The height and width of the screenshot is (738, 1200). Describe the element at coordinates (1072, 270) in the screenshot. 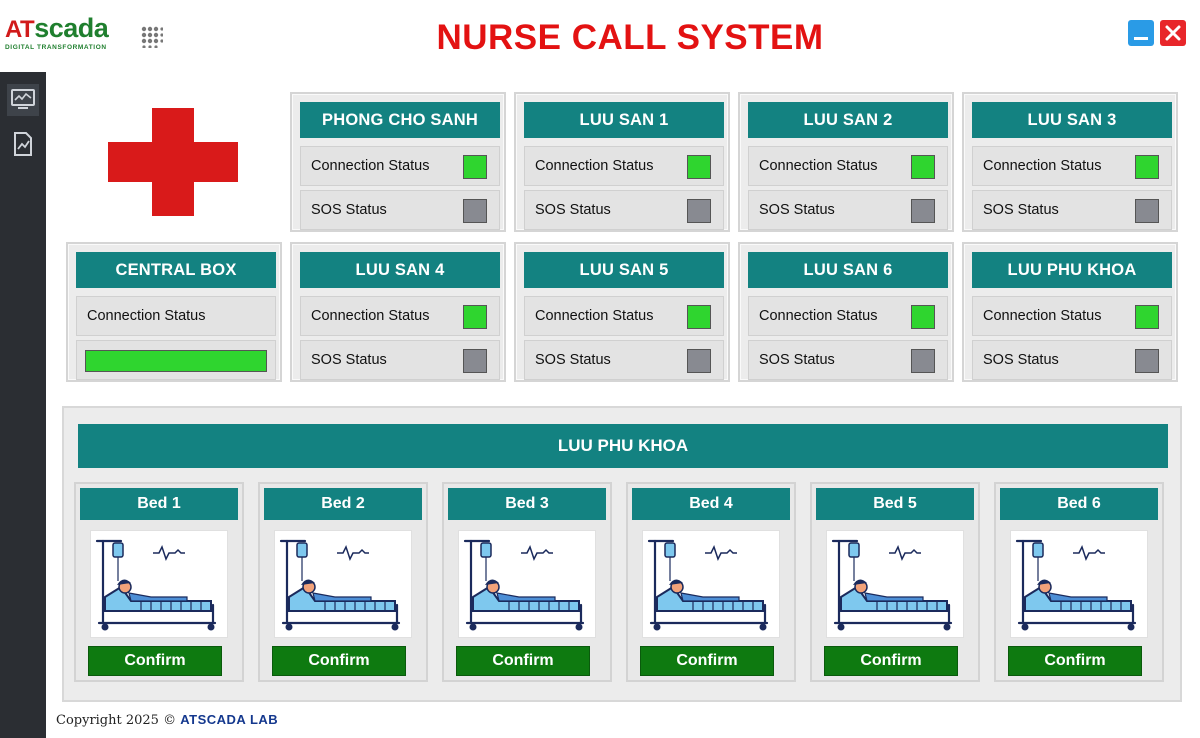

I see `room-name: LUU PHU KHOA` at that location.